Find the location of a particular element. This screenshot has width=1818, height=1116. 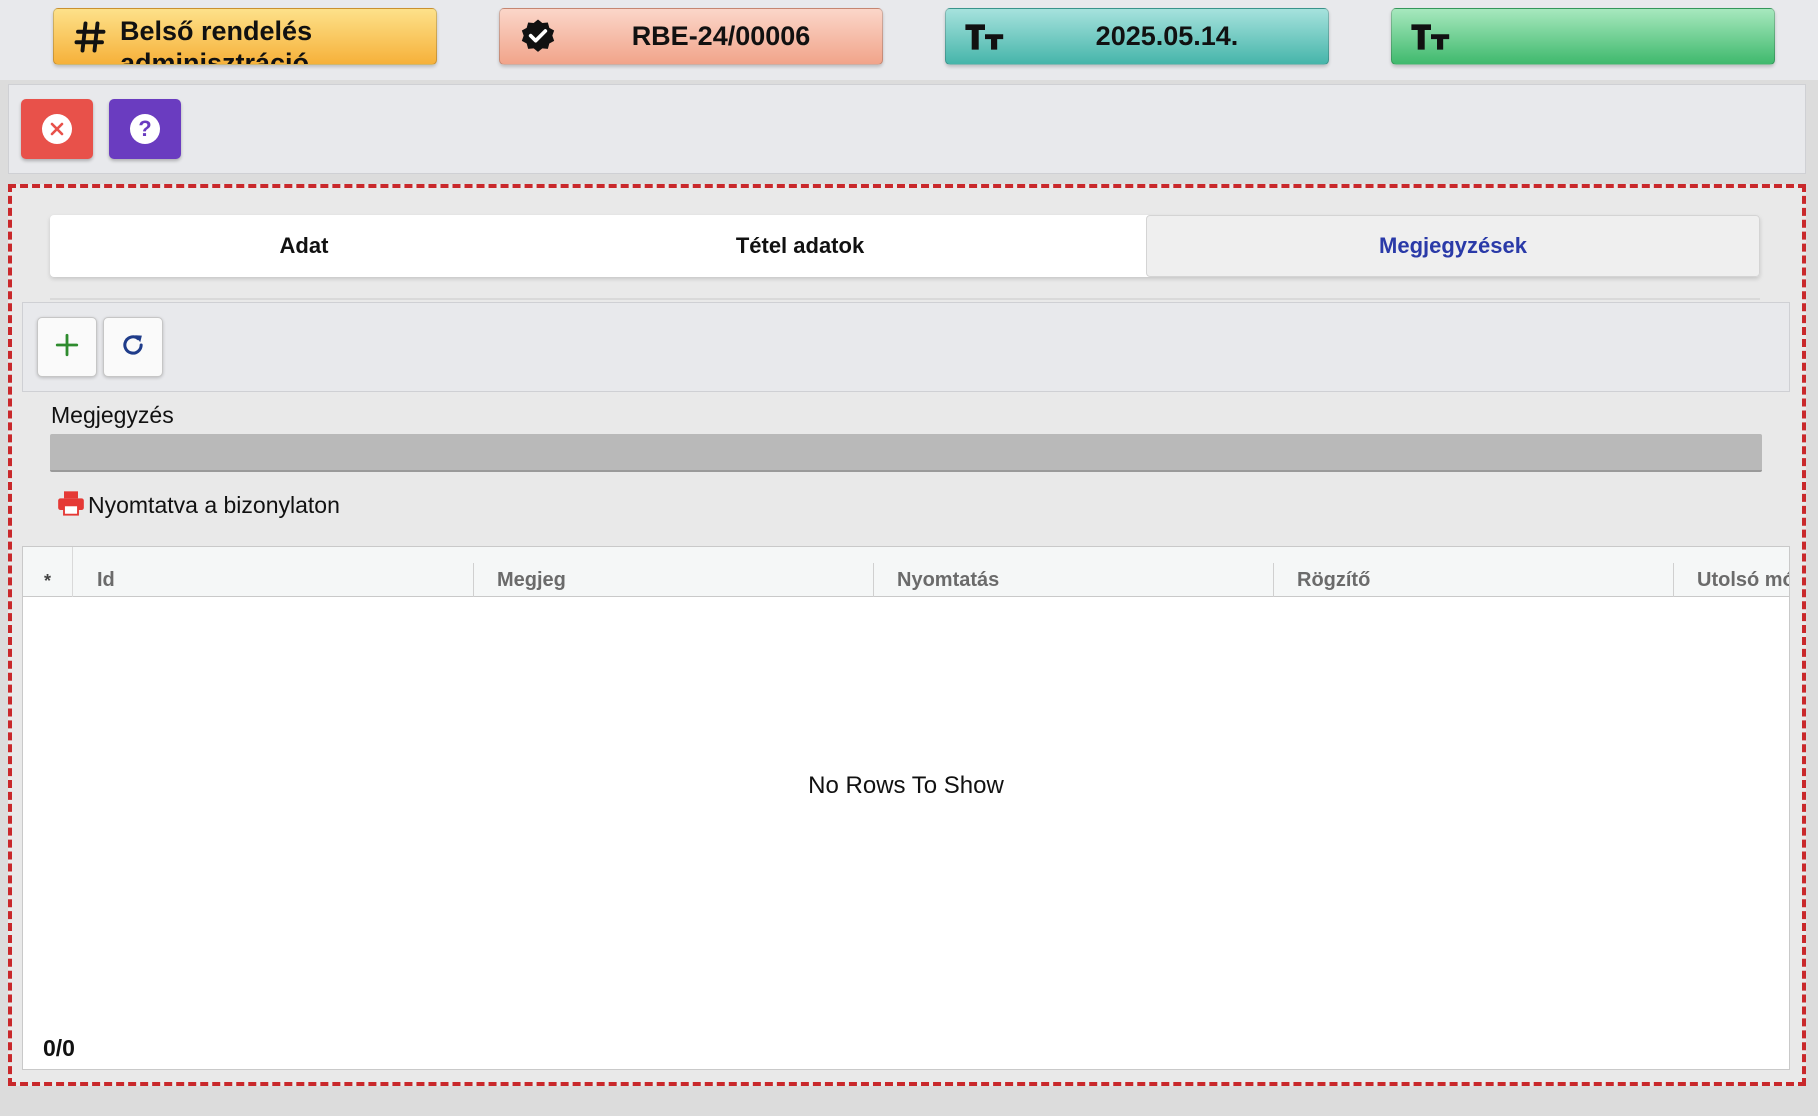

note-field-label: Megjegyzés is located at coordinates (112, 415).